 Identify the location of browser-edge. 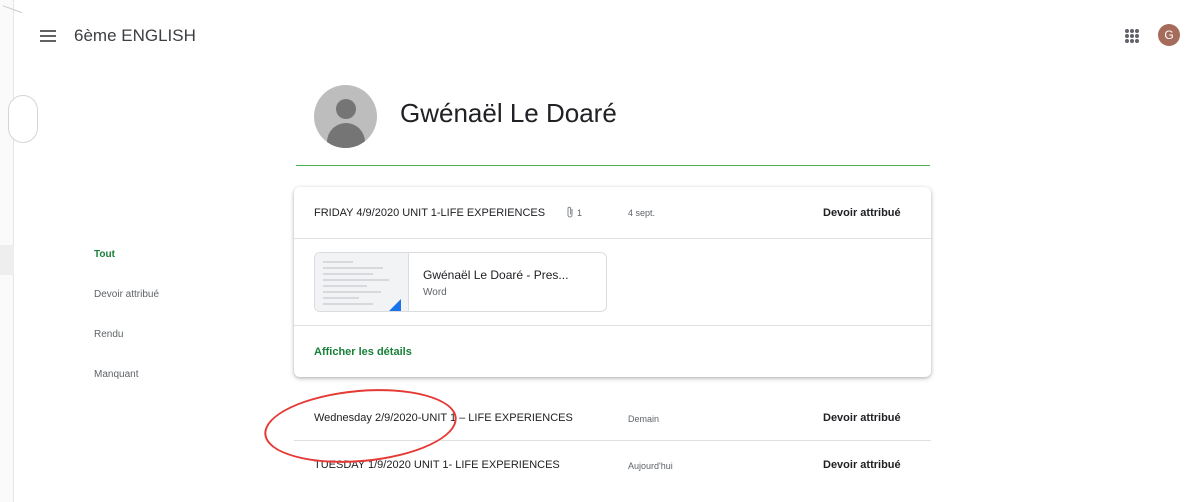
(19, 251).